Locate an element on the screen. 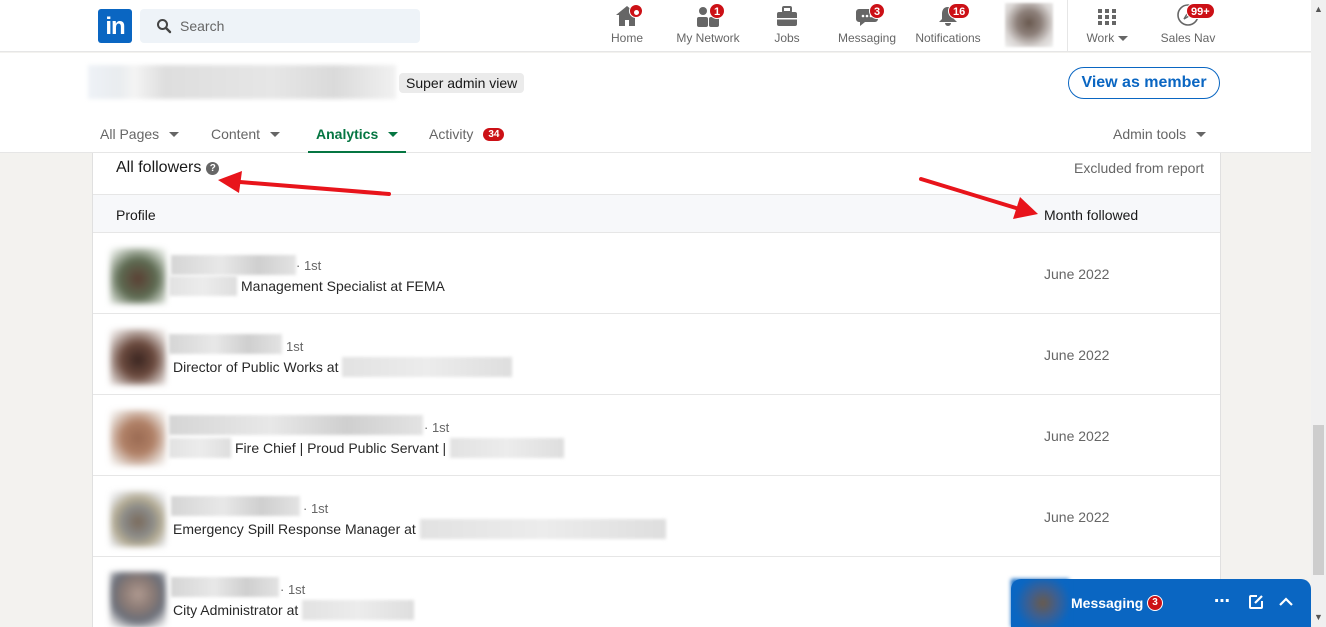 The image size is (1326, 627). messaging-label: Messaging is located at coordinates (1107, 603).